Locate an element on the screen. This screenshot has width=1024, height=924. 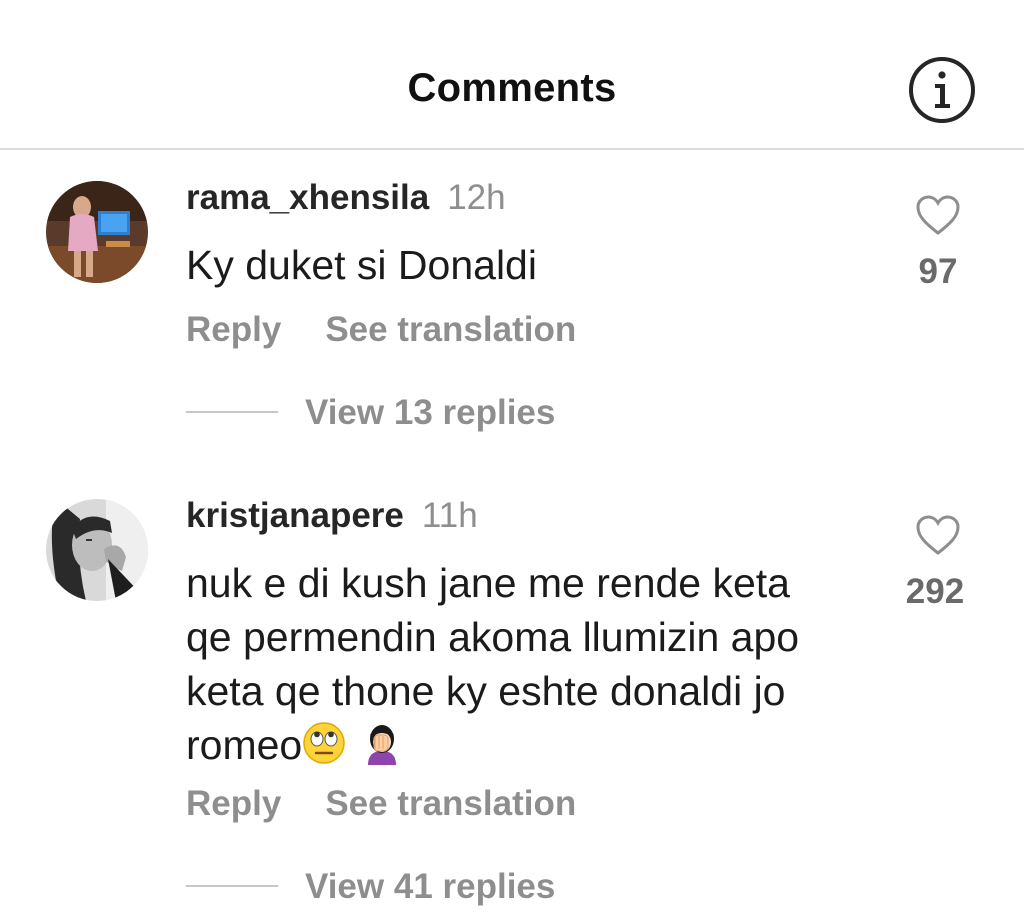
comment-header: rama_xhensila 12h is located at coordinates (346, 198).